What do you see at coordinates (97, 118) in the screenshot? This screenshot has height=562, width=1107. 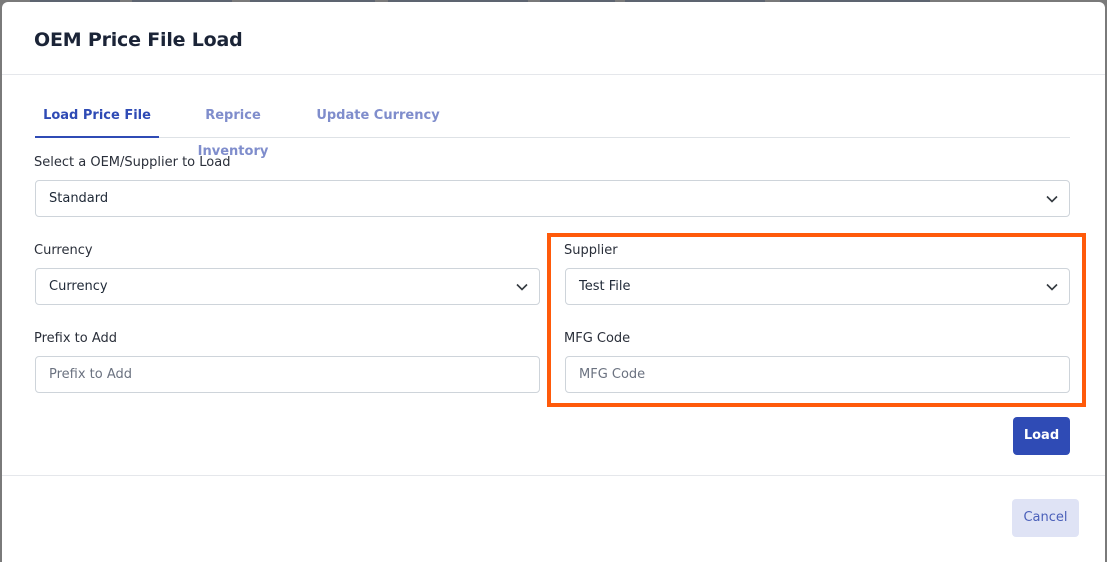 I see `tab-load-price-file: Load Price File` at bounding box center [97, 118].